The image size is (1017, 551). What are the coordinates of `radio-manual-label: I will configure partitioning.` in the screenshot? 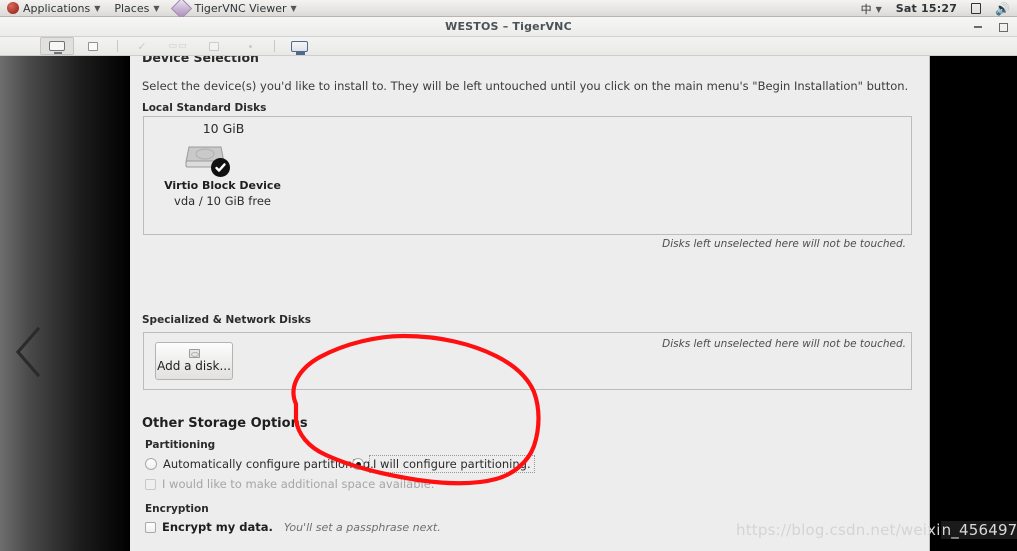 It's located at (452, 464).